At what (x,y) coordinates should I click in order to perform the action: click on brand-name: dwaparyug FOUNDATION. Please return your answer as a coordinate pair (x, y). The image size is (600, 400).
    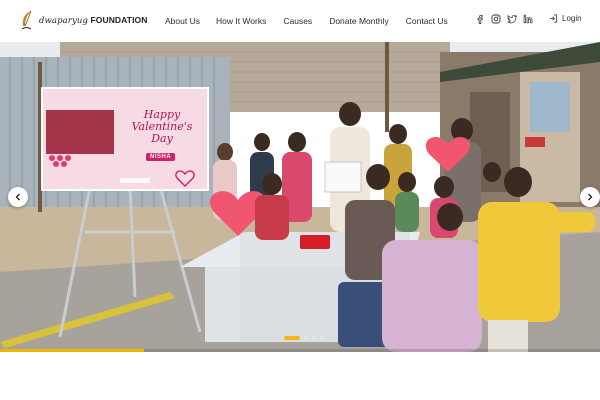
    Looking at the image, I should click on (93, 20).